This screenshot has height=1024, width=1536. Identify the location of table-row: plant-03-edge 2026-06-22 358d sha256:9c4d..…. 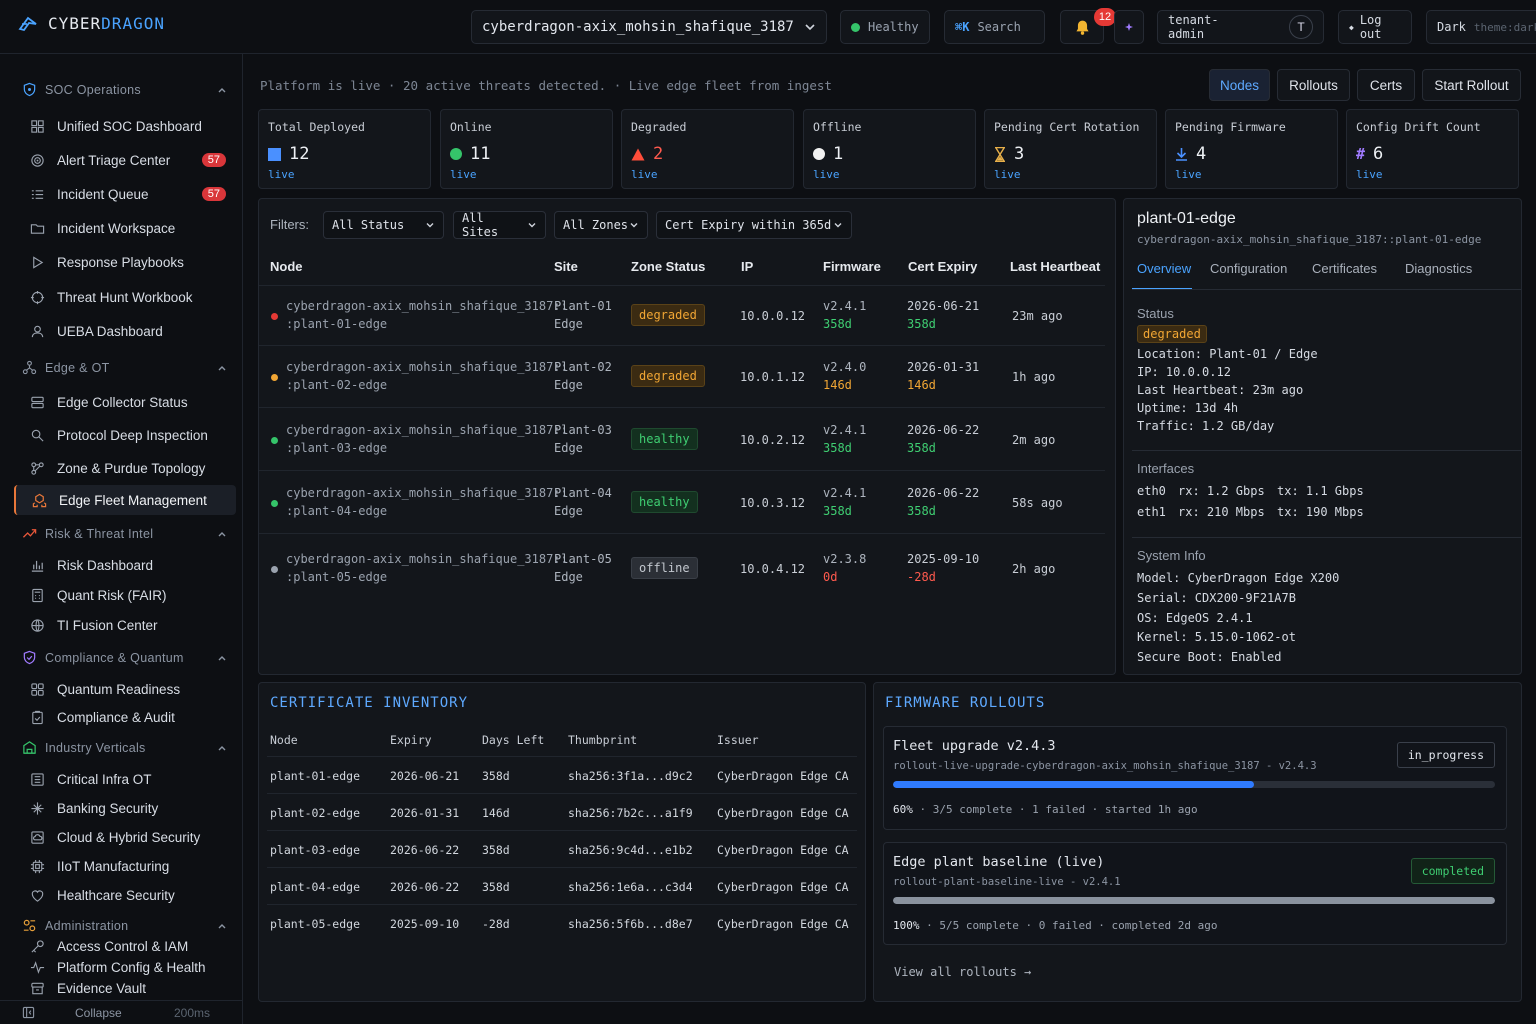
(562, 848).